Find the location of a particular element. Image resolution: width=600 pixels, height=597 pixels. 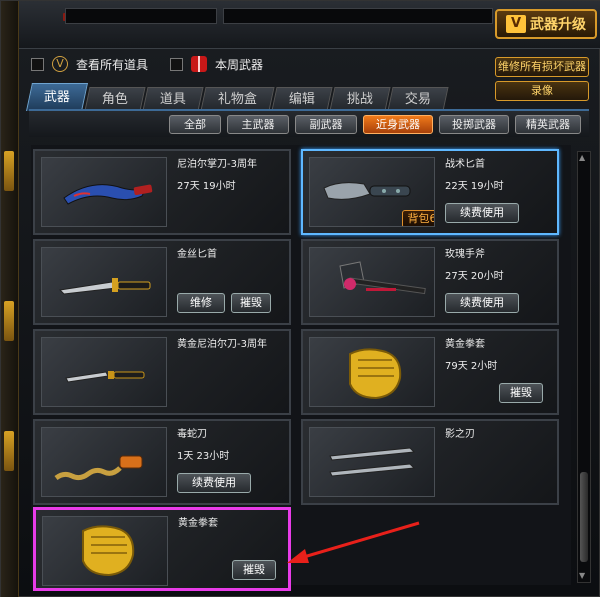

red-arrow-icon is located at coordinates (353, 542).